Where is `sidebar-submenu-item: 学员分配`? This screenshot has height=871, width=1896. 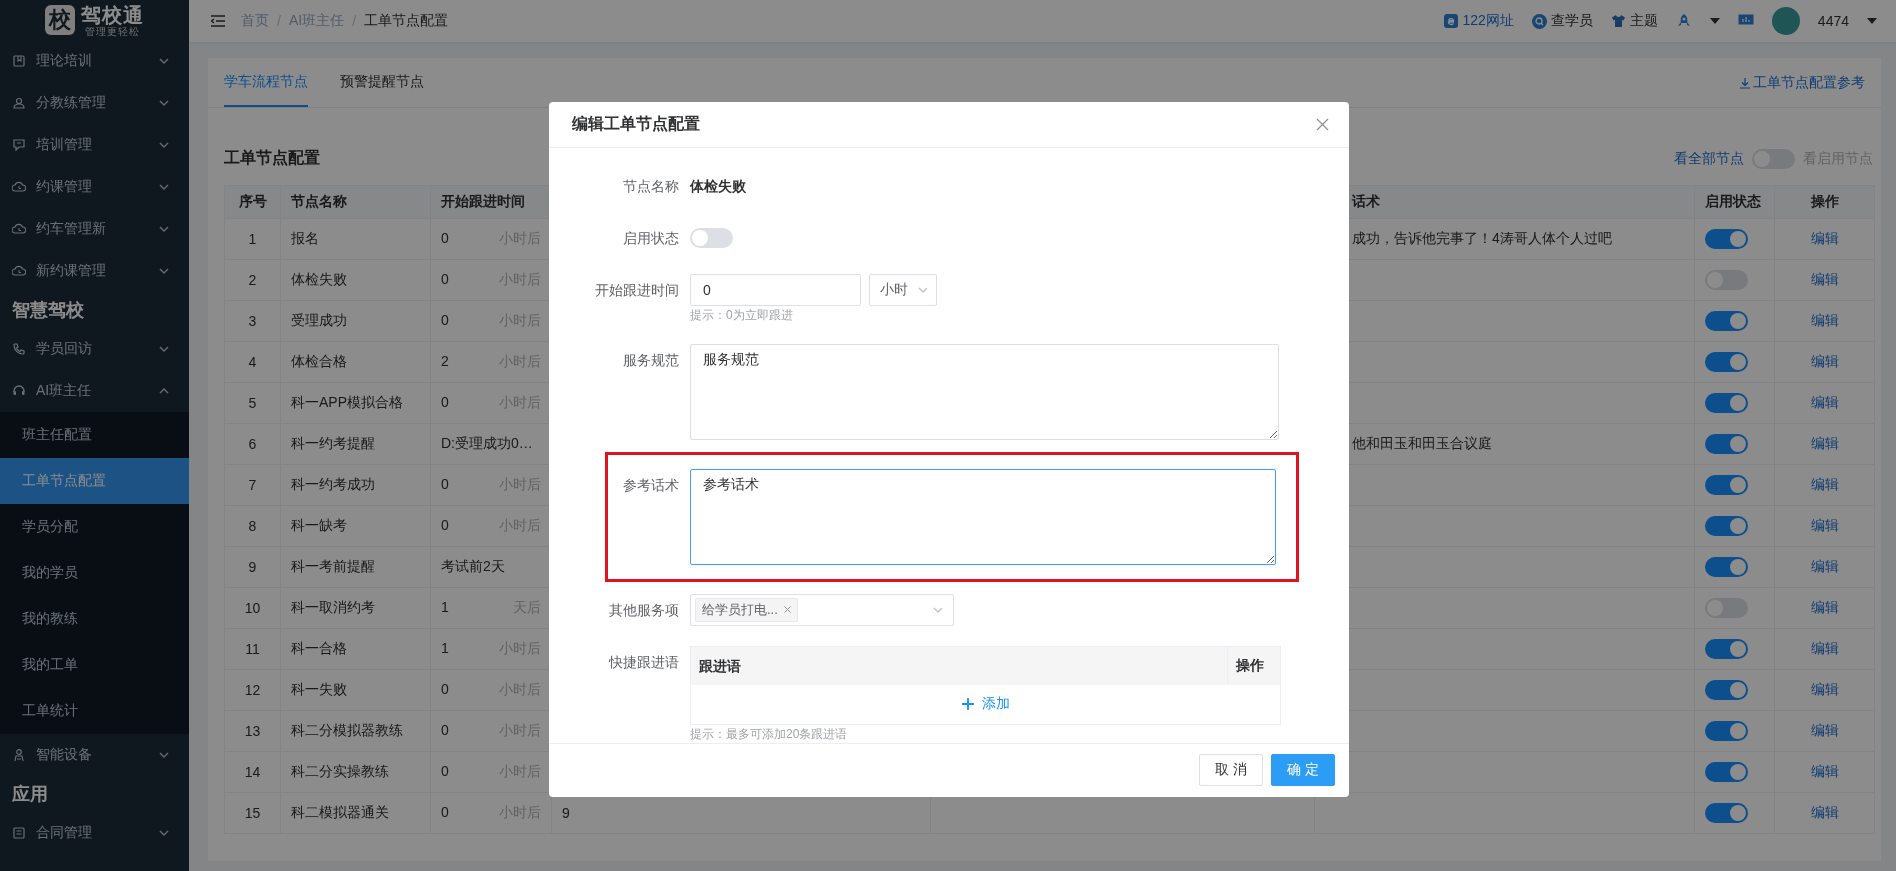
sidebar-submenu-item: 学员分配 is located at coordinates (94, 527).